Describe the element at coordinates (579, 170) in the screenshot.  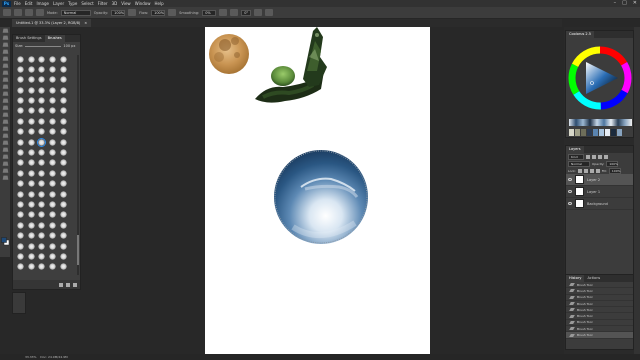
I see `lock-transparent-icon` at that location.